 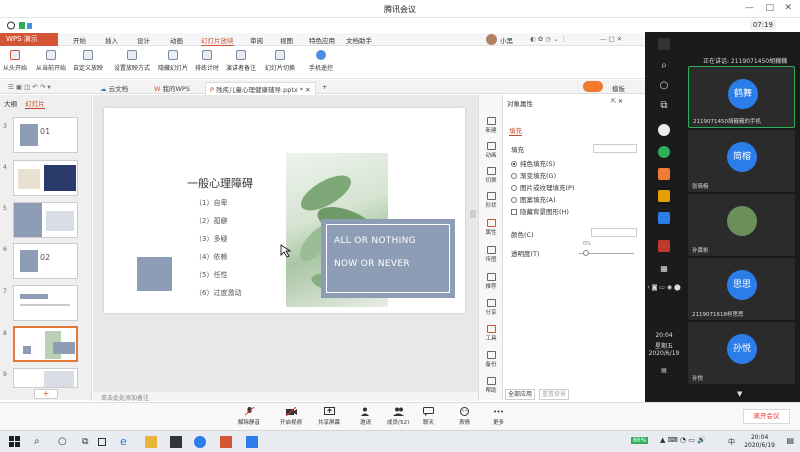 I want to click on mail-icon, so click(x=200, y=442).